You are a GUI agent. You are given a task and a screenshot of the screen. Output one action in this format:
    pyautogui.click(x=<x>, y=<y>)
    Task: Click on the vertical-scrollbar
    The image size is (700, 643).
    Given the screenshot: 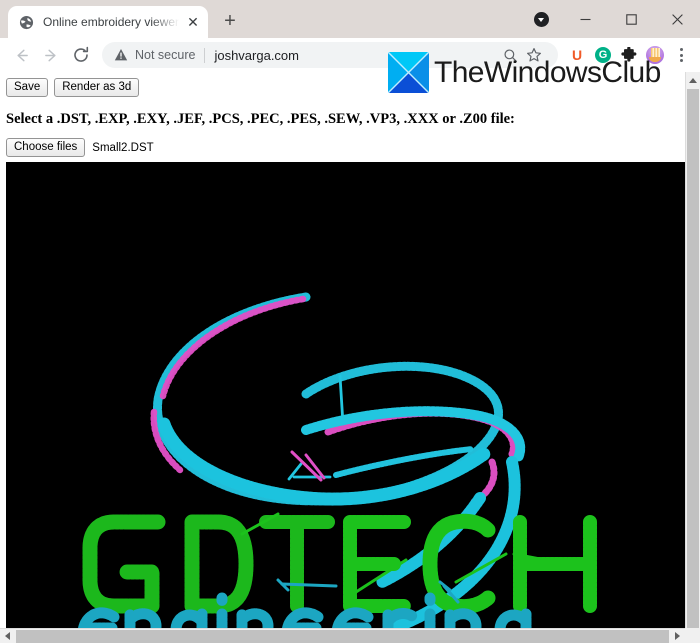 What is the action you would take?
    pyautogui.click(x=692, y=350)
    